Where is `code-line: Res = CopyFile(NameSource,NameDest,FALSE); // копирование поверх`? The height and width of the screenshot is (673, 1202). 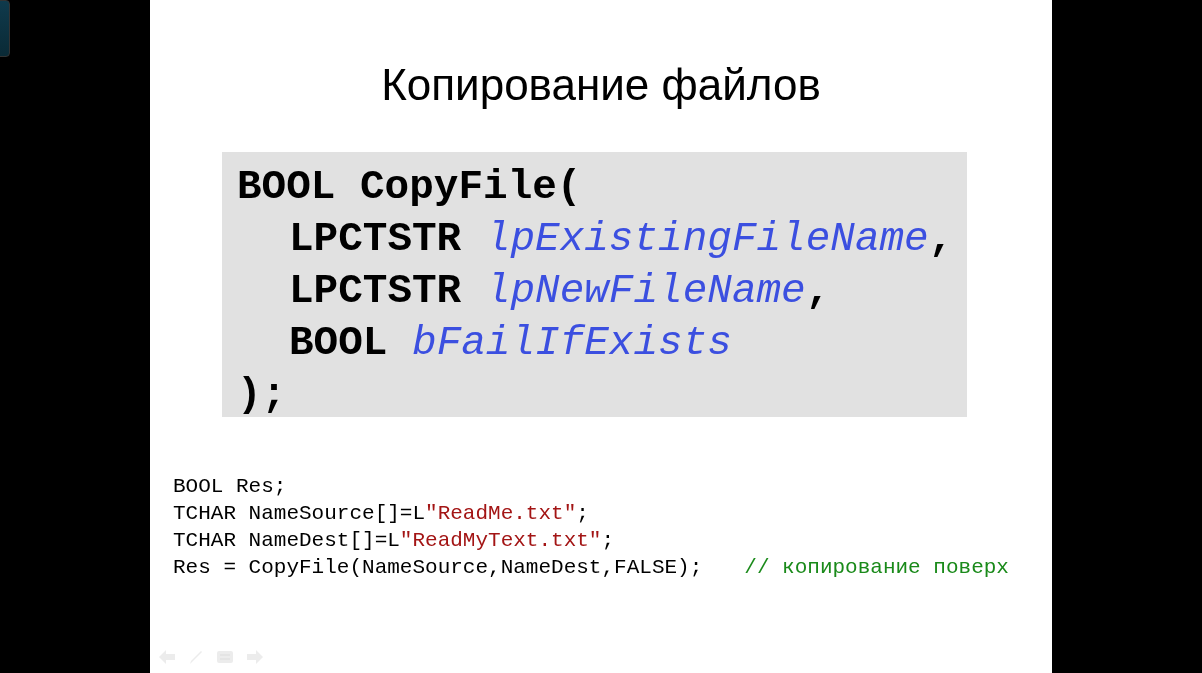 code-line: Res = CopyFile(NameSource,NameDest,FALSE); // копирование поверх is located at coordinates (591, 568).